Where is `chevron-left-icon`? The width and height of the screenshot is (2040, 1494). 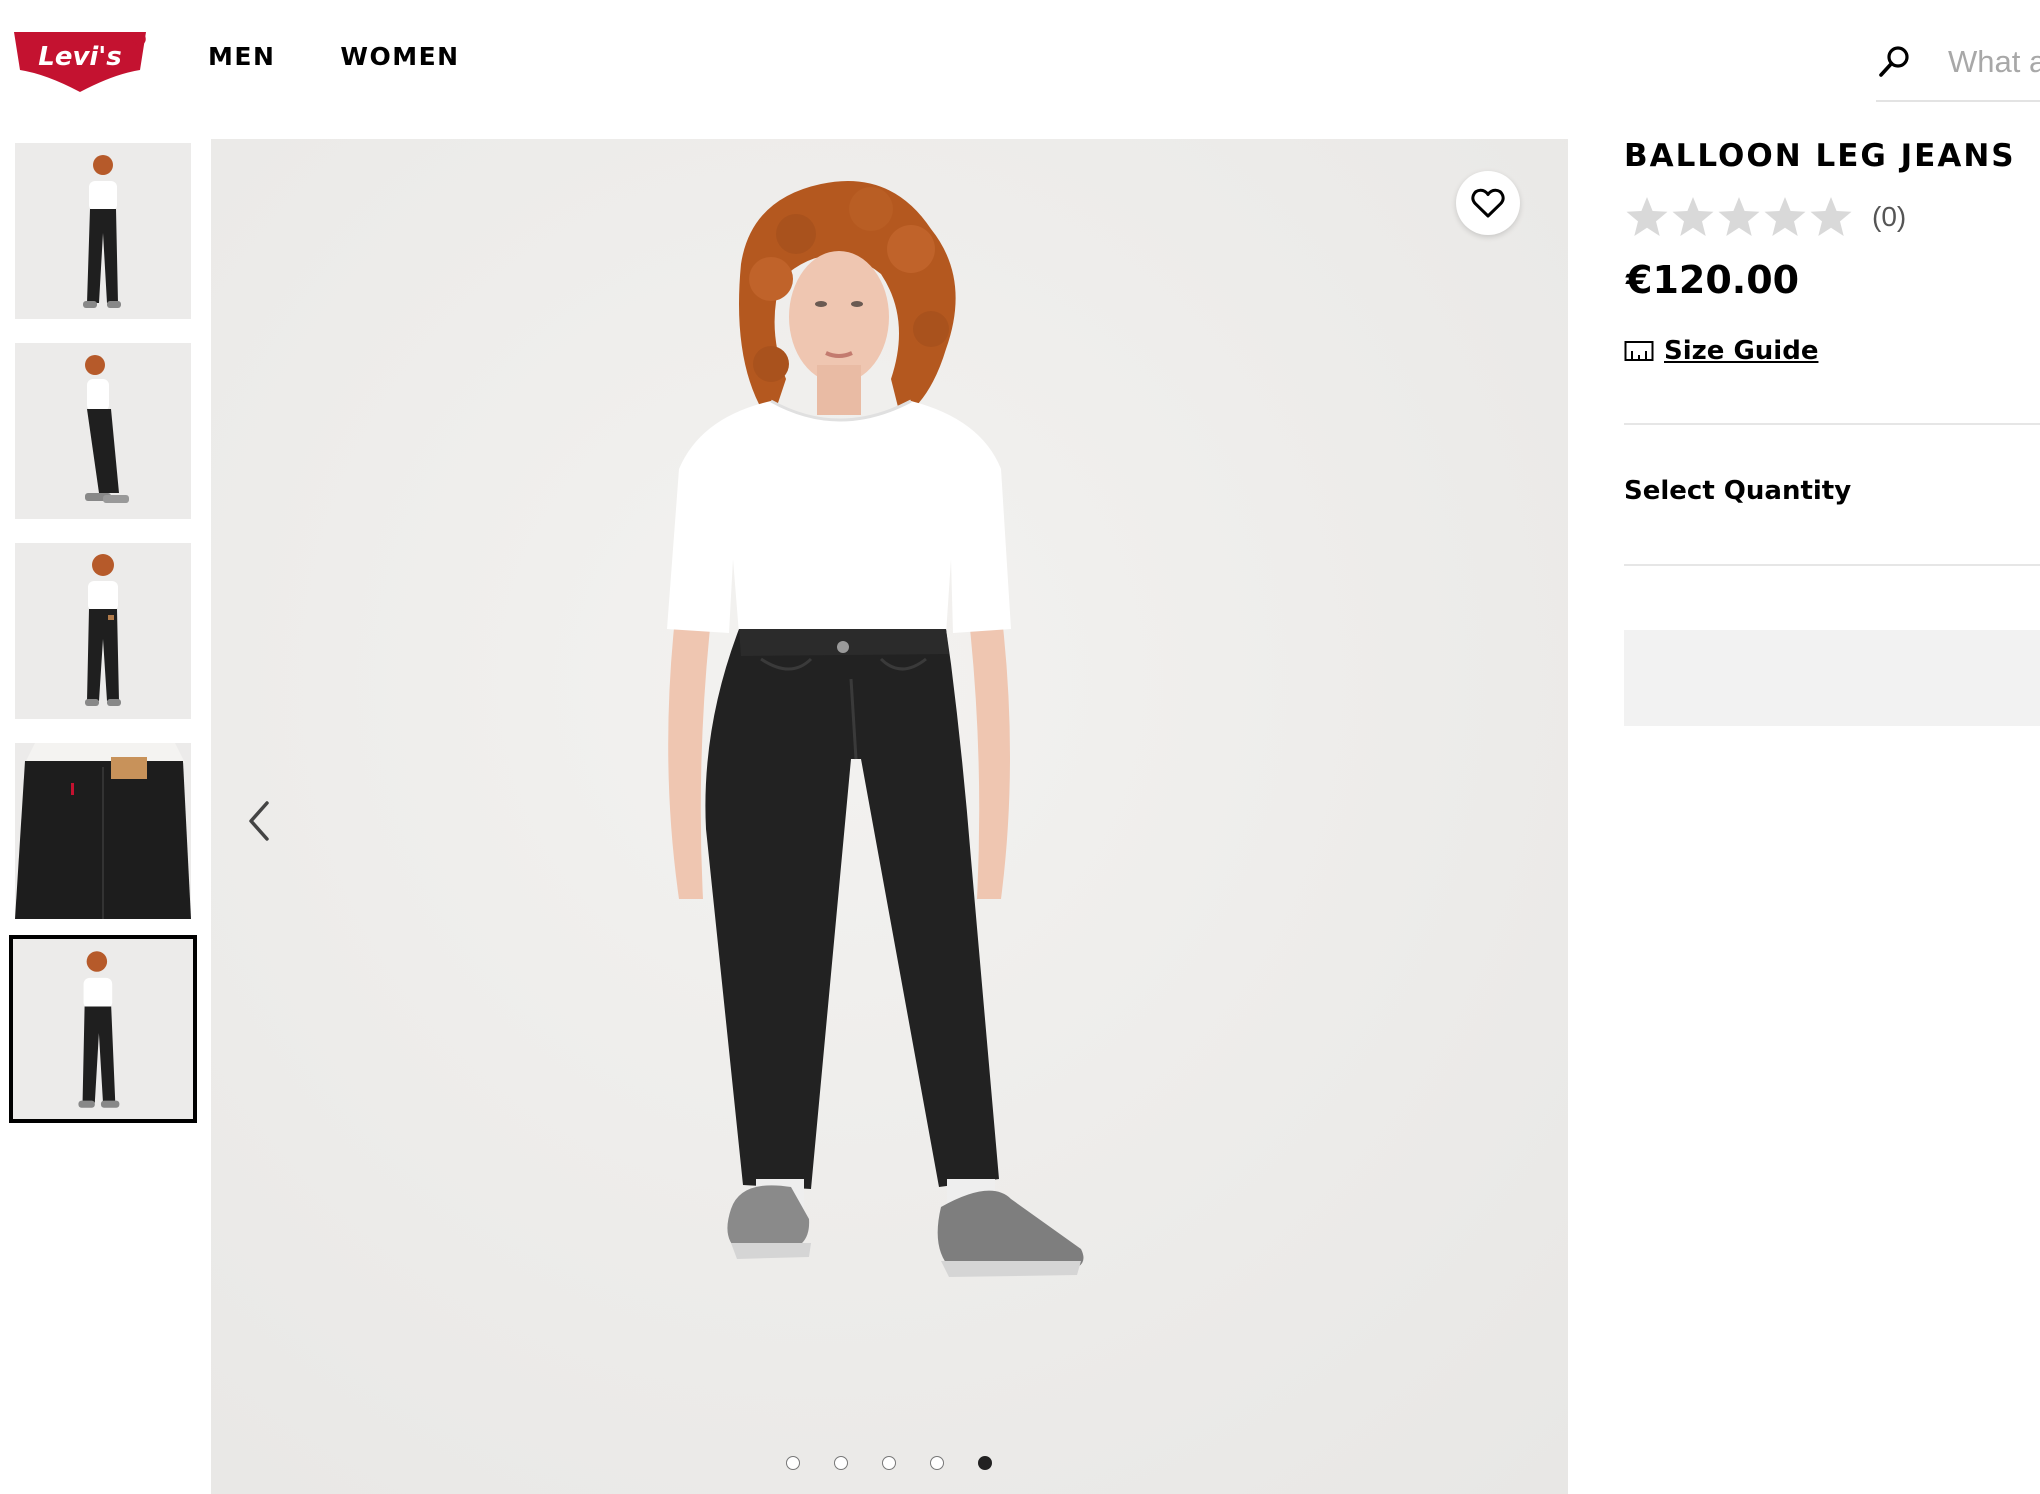 chevron-left-icon is located at coordinates (259, 821).